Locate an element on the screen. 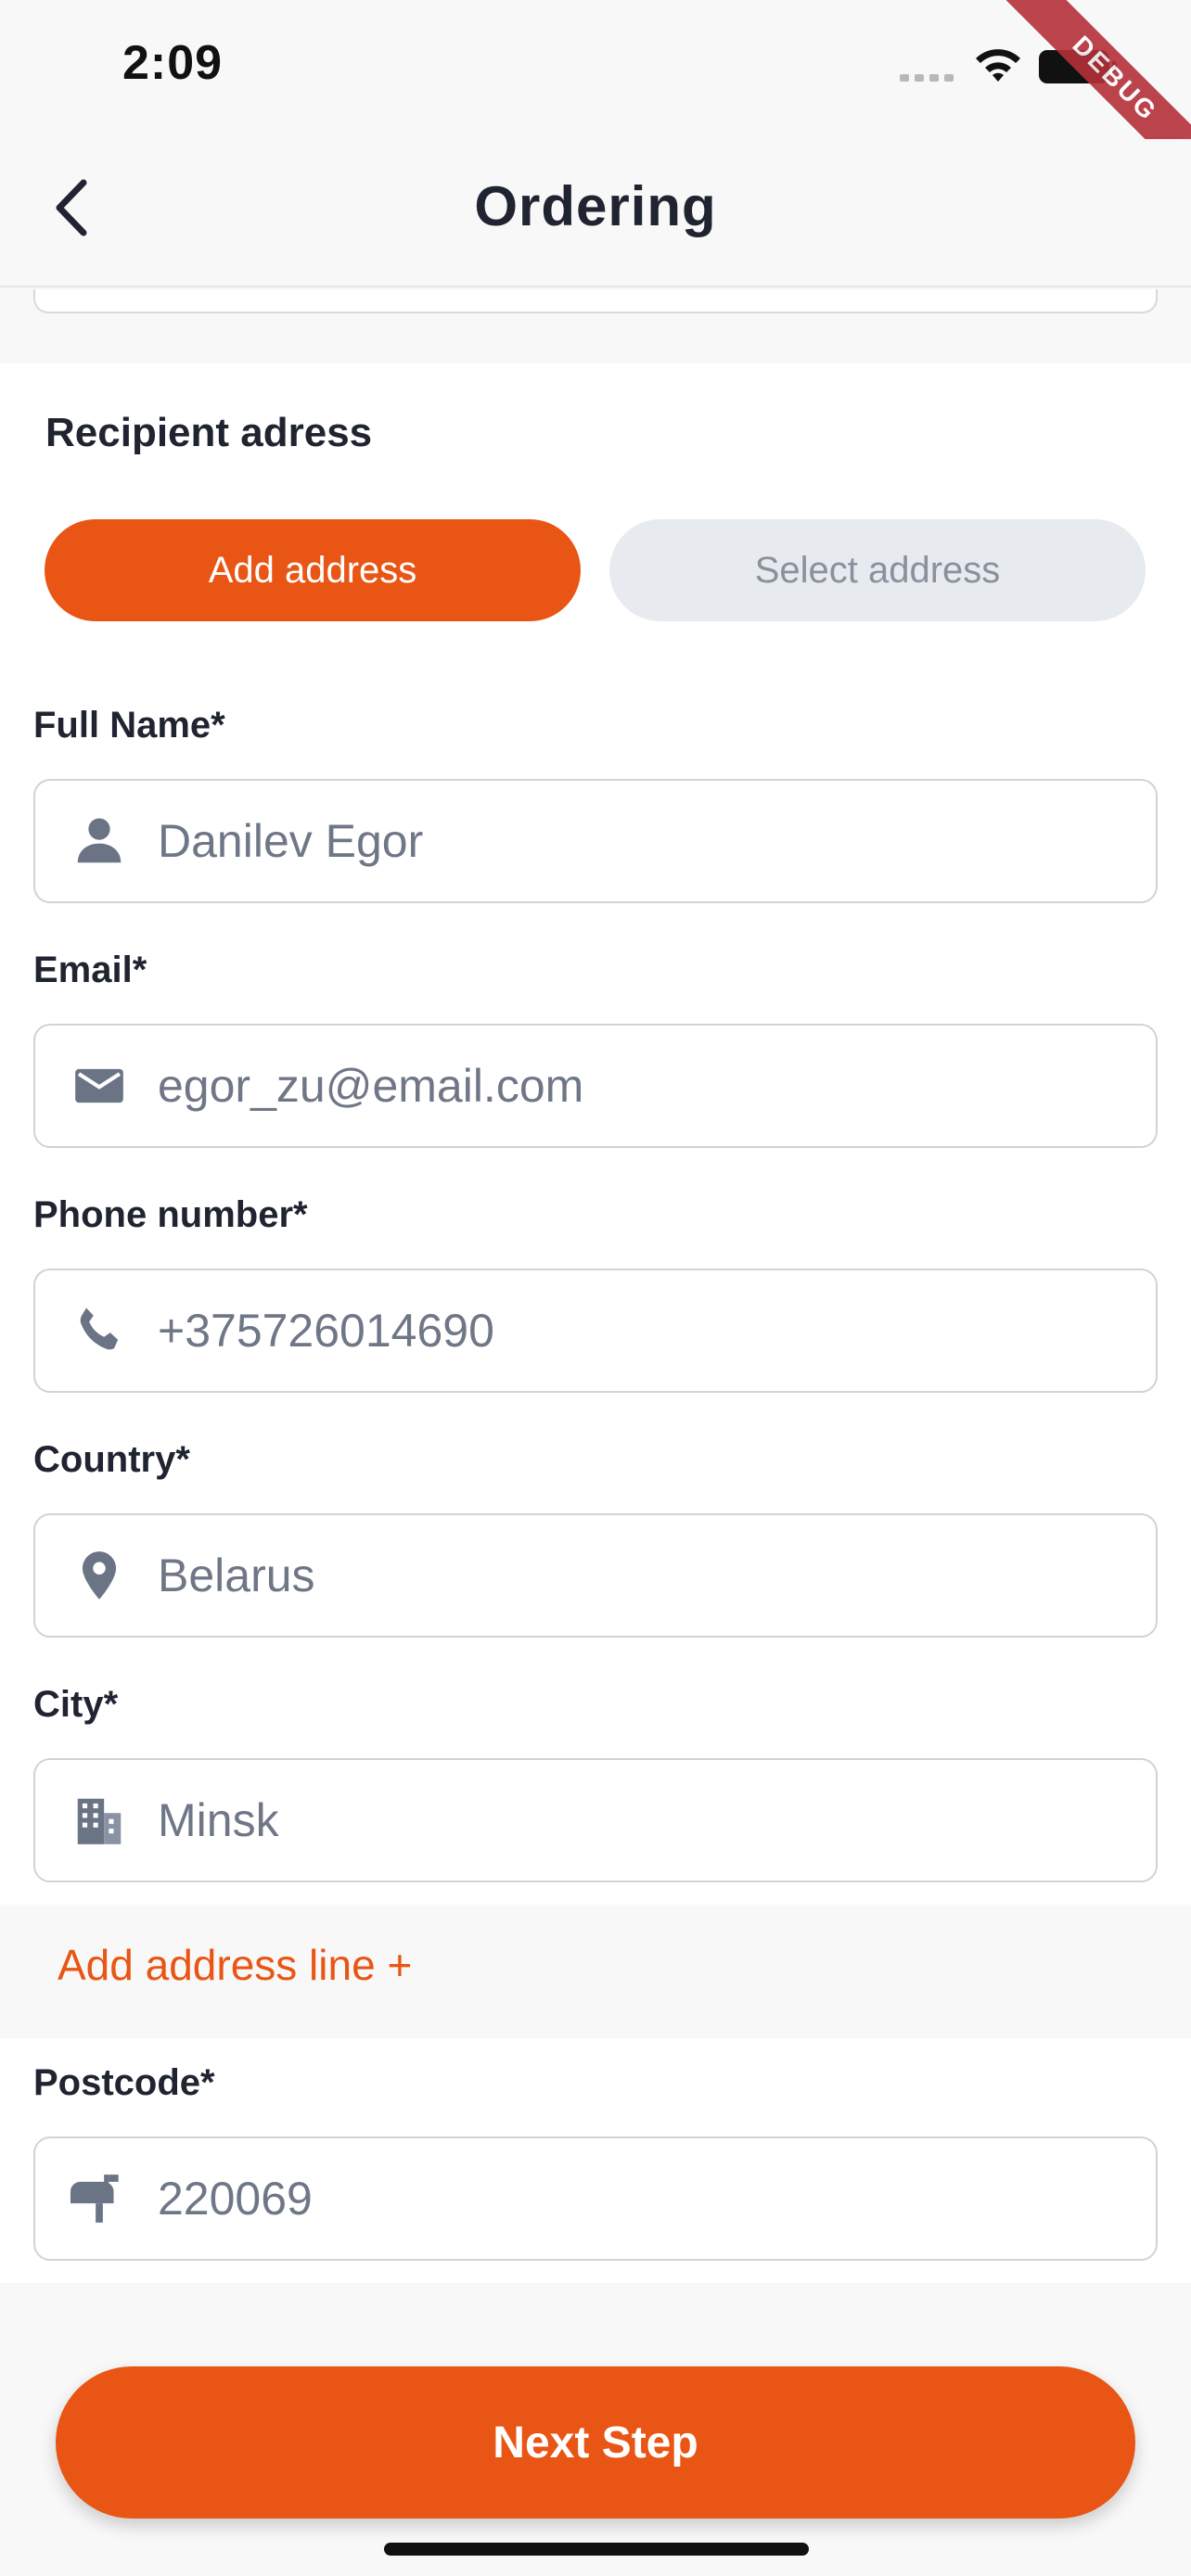  signal-icon is located at coordinates (927, 78).